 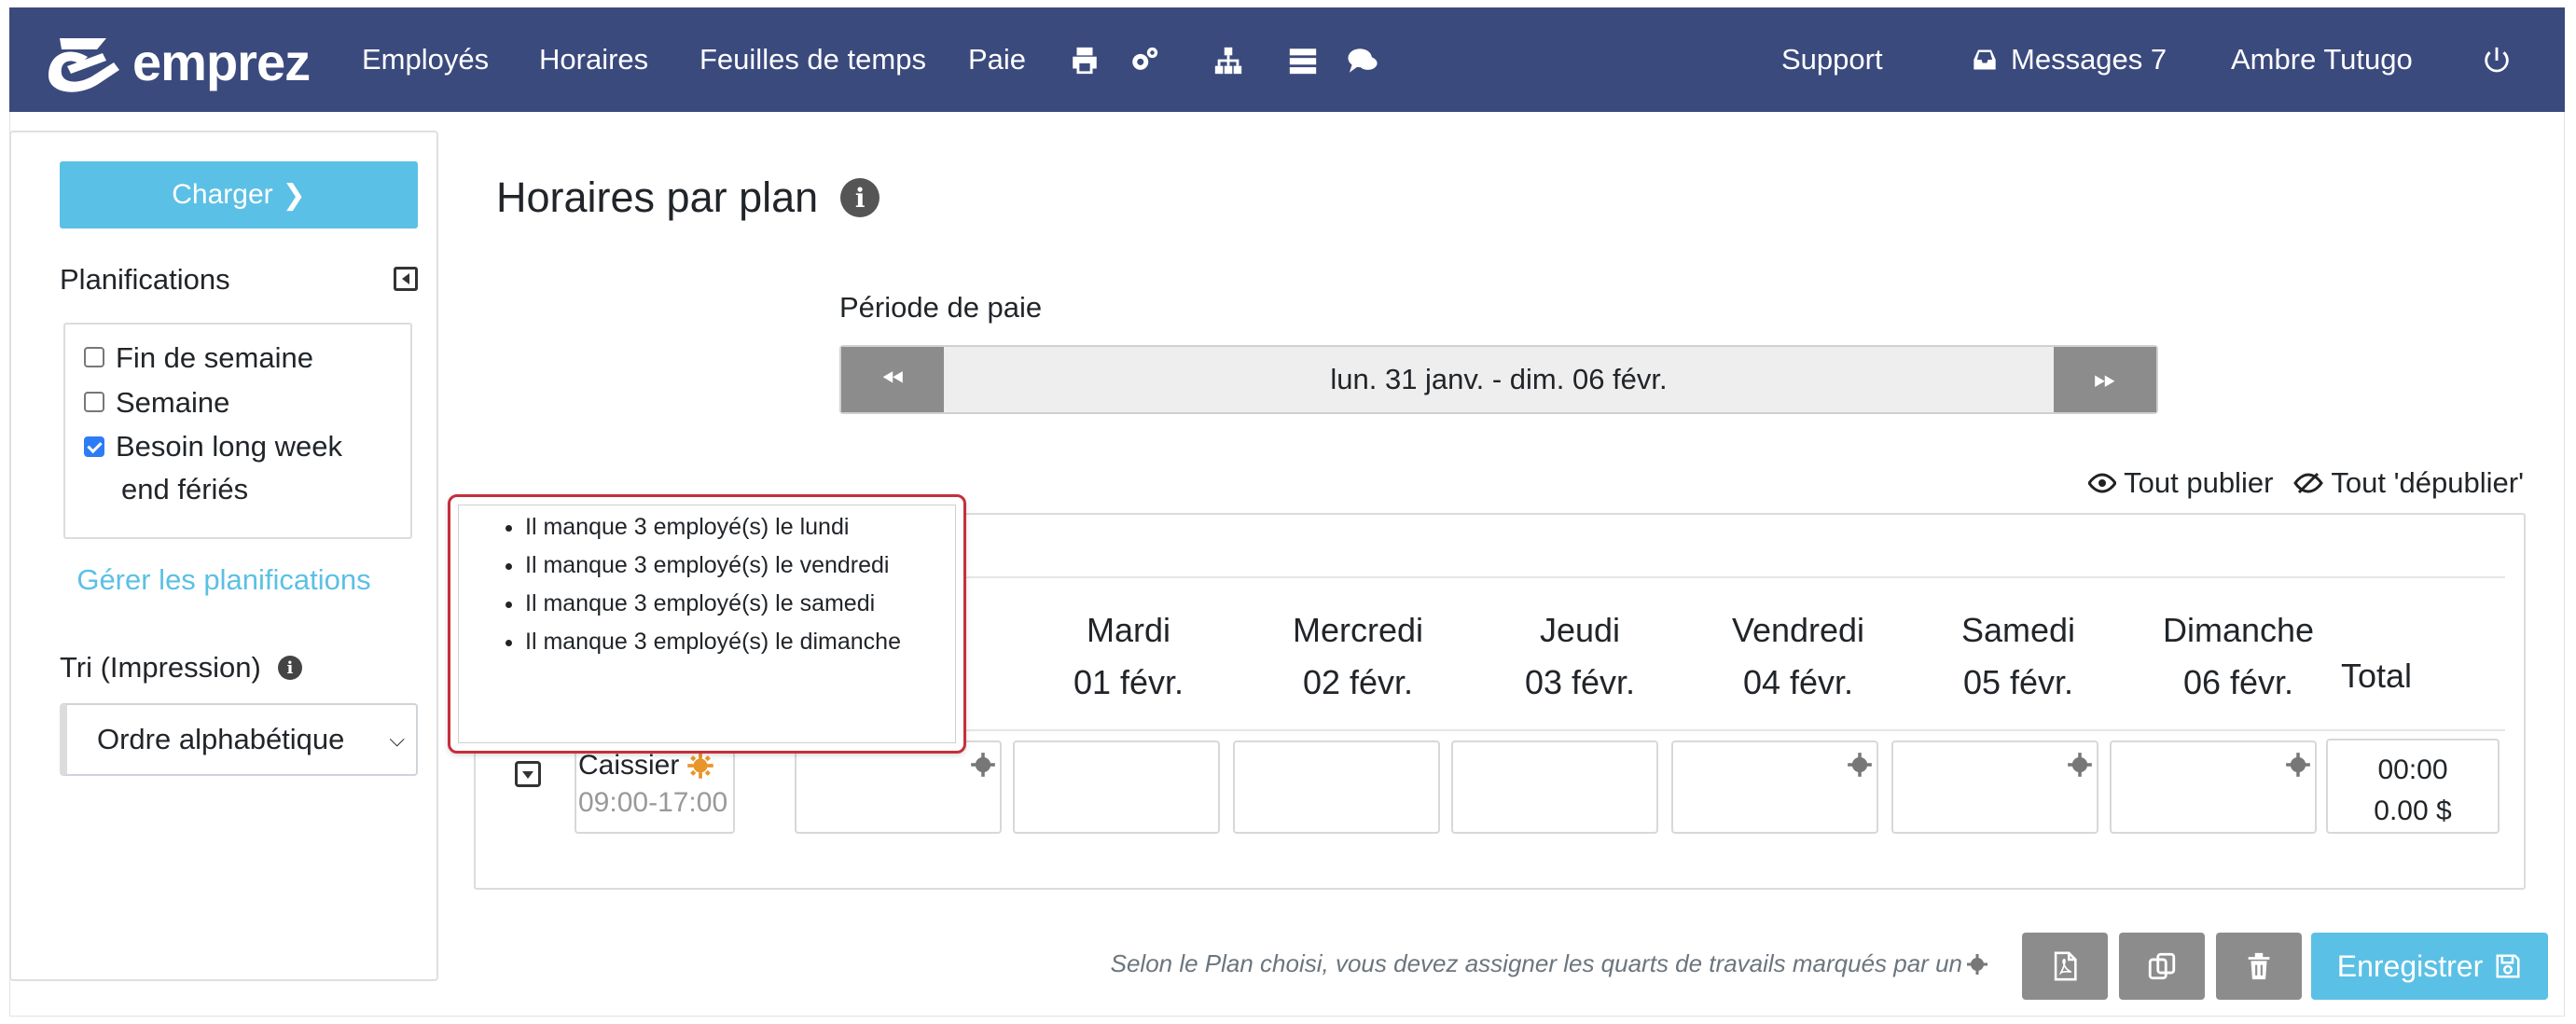 I want to click on unpublish-all-link: Tout 'dépublier', so click(x=2408, y=483).